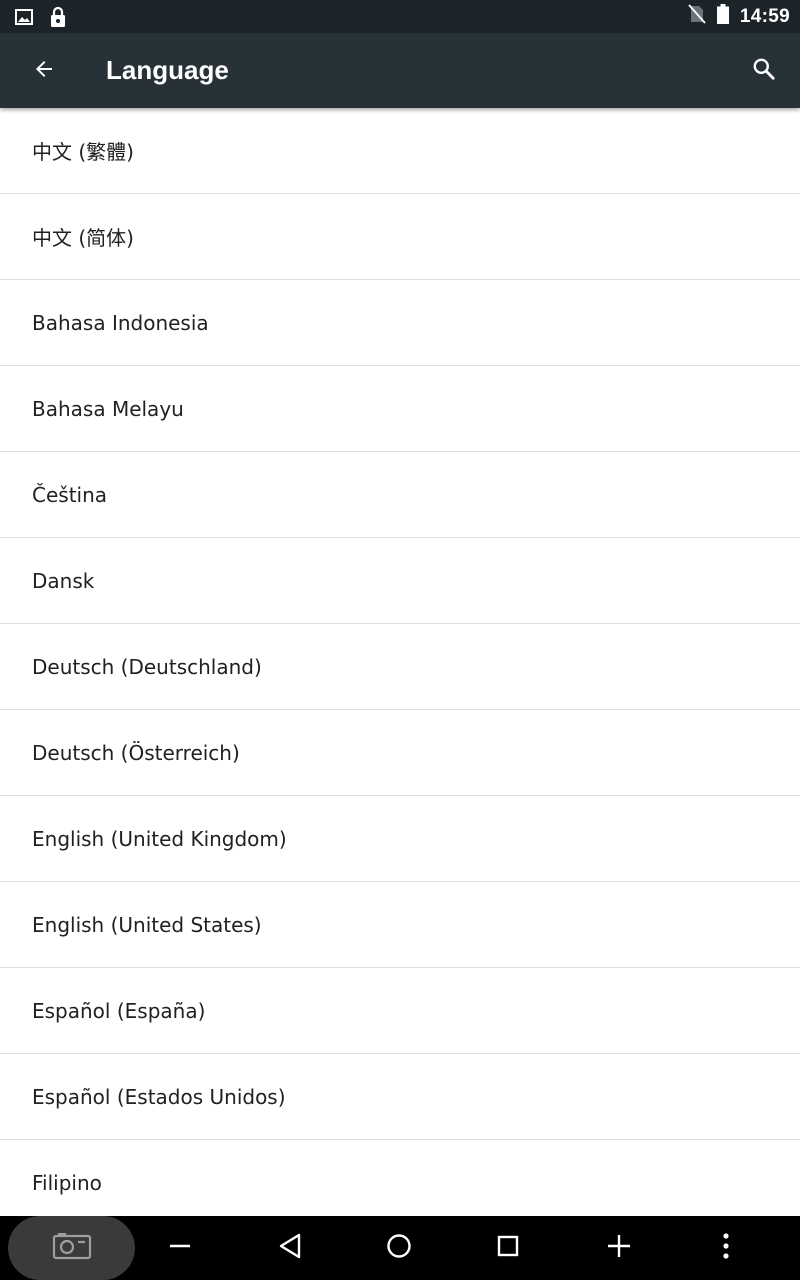 The width and height of the screenshot is (800, 1280). I want to click on back-button, so click(44, 71).